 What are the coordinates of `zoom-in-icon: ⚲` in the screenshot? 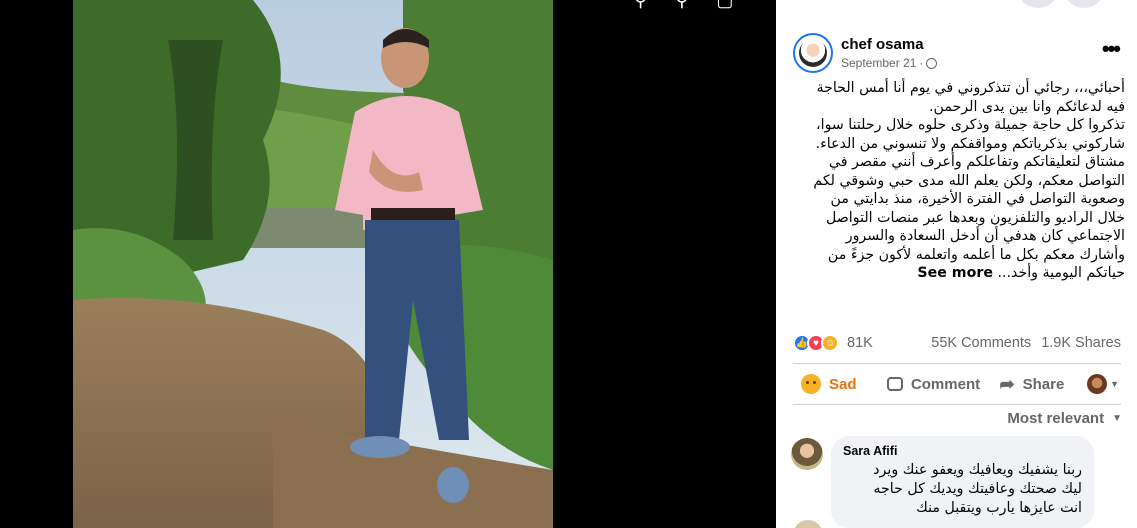 It's located at (640, 5).